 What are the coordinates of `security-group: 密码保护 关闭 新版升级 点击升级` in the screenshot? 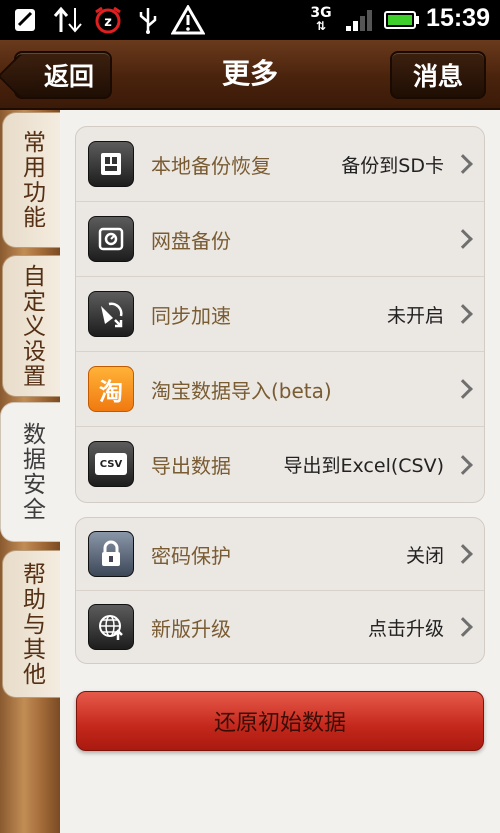 It's located at (280, 590).